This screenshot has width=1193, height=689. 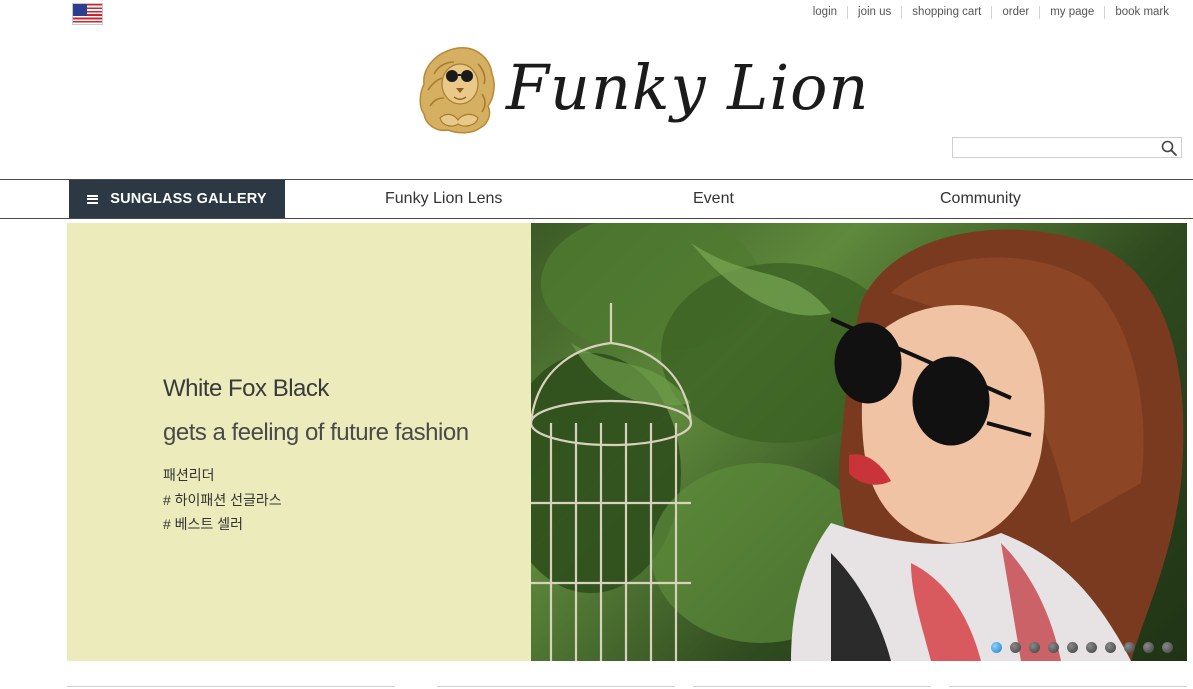 What do you see at coordinates (93, 199) in the screenshot?
I see `hamburger-menu-icon` at bounding box center [93, 199].